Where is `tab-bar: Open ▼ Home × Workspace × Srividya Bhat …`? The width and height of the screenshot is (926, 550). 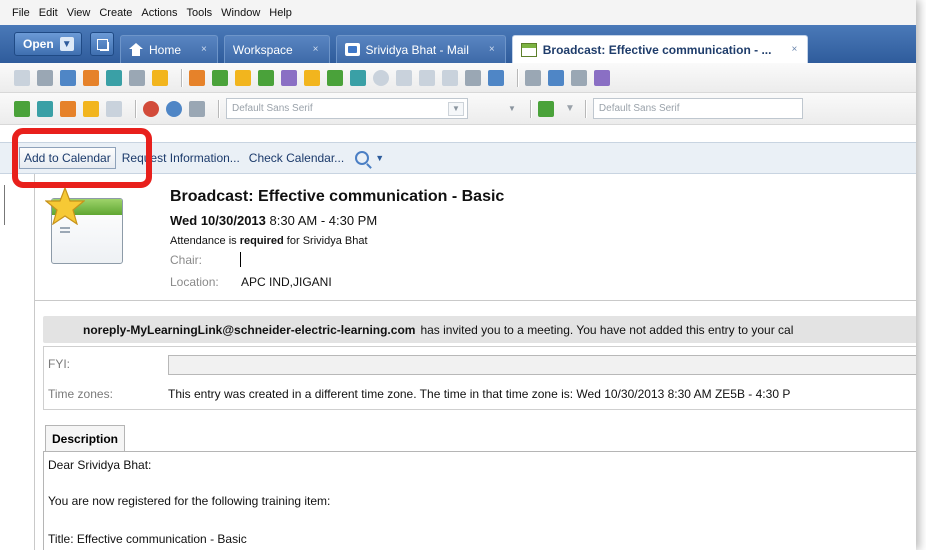 tab-bar: Open ▼ Home × Workspace × Srividya Bhat … is located at coordinates (458, 44).